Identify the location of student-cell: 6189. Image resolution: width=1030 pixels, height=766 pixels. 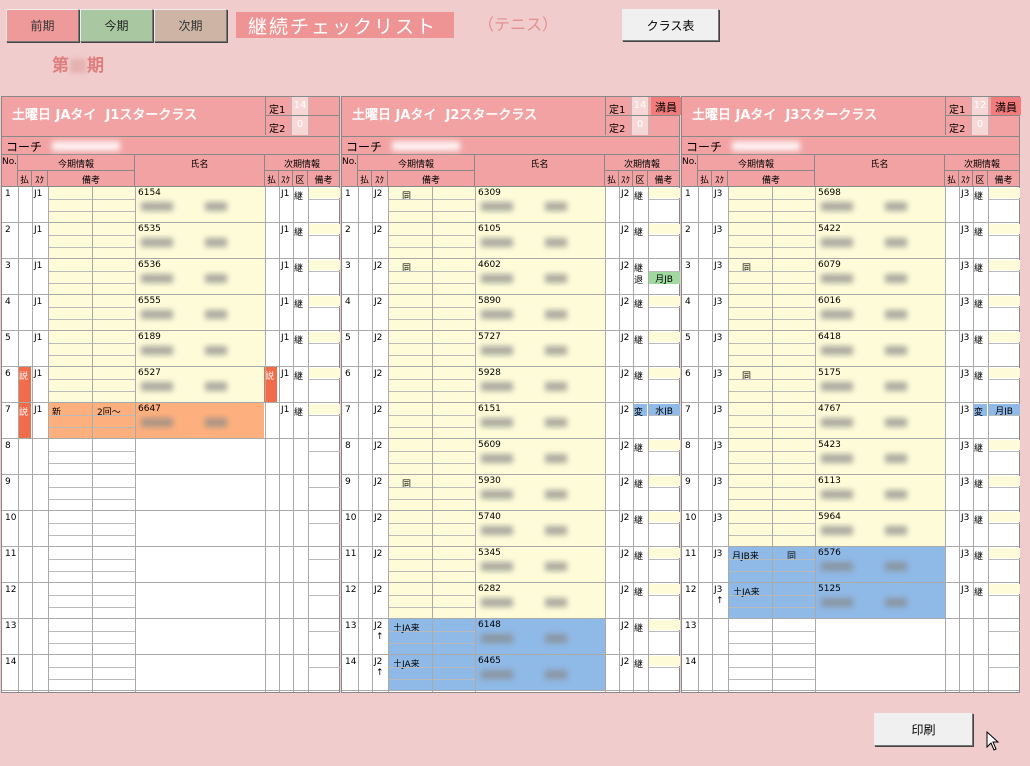
(199, 348).